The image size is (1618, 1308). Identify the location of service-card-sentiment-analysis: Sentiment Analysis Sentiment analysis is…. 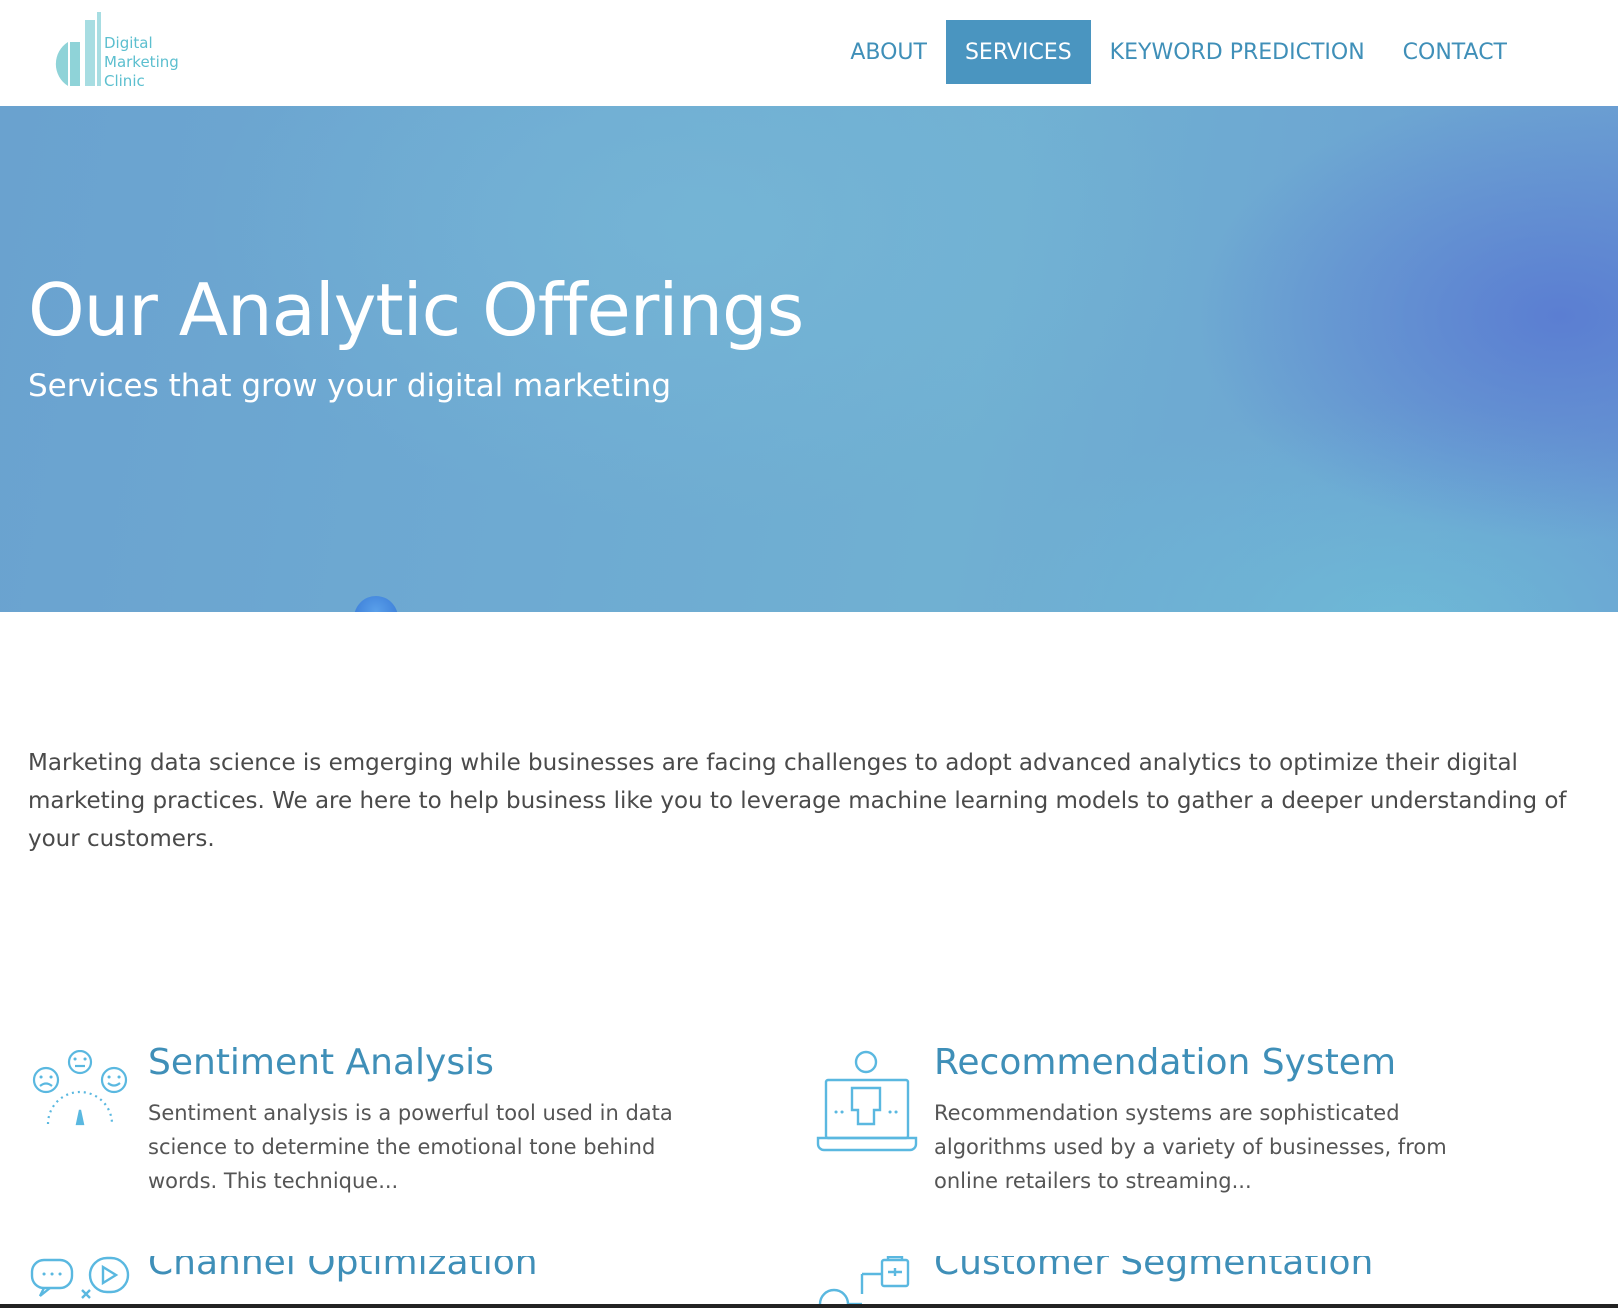
(380, 1126).